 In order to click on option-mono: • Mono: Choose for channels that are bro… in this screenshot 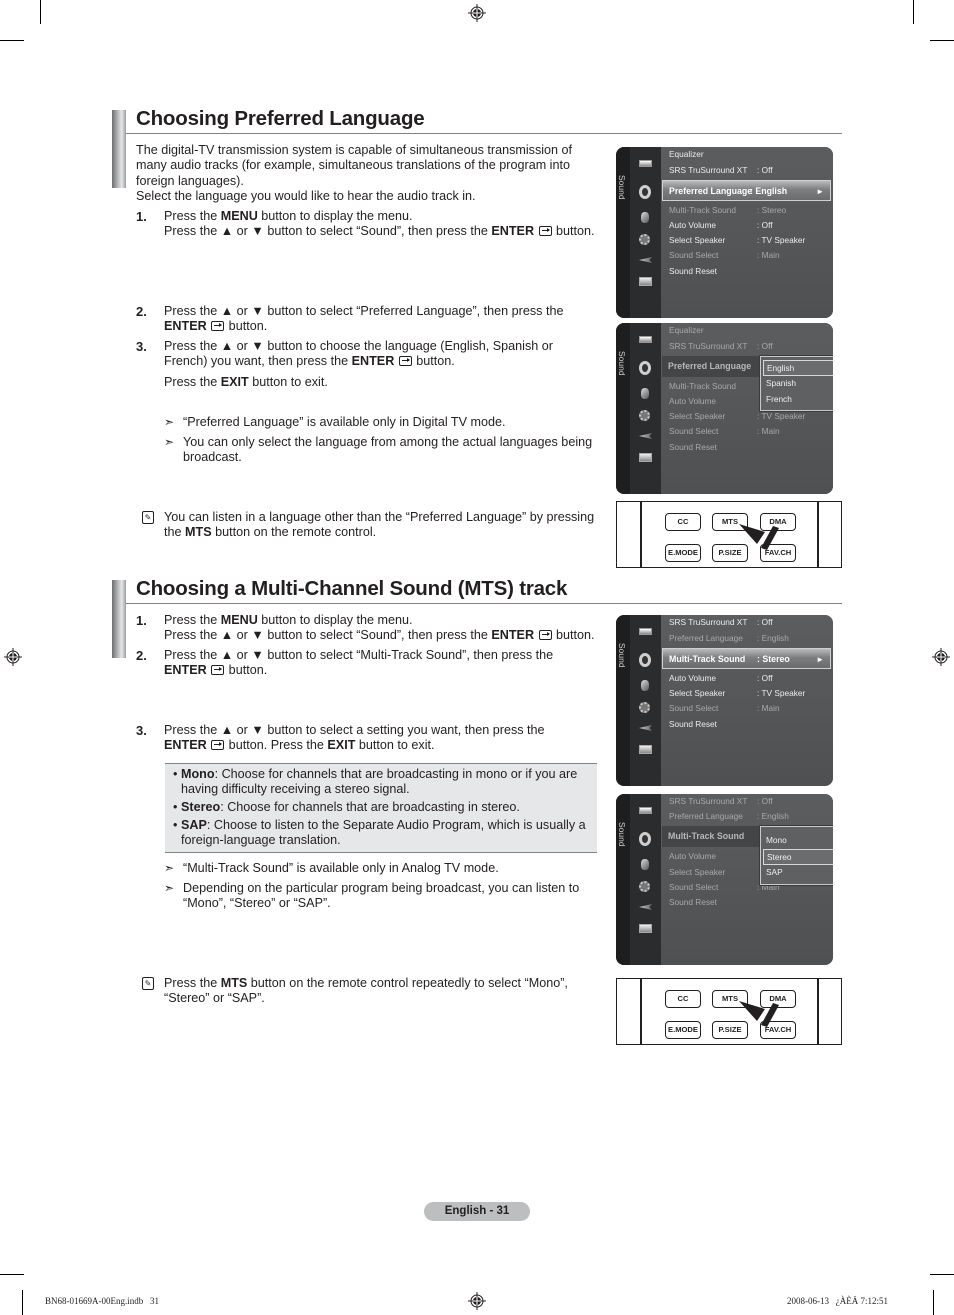, I will do `click(375, 782)`.